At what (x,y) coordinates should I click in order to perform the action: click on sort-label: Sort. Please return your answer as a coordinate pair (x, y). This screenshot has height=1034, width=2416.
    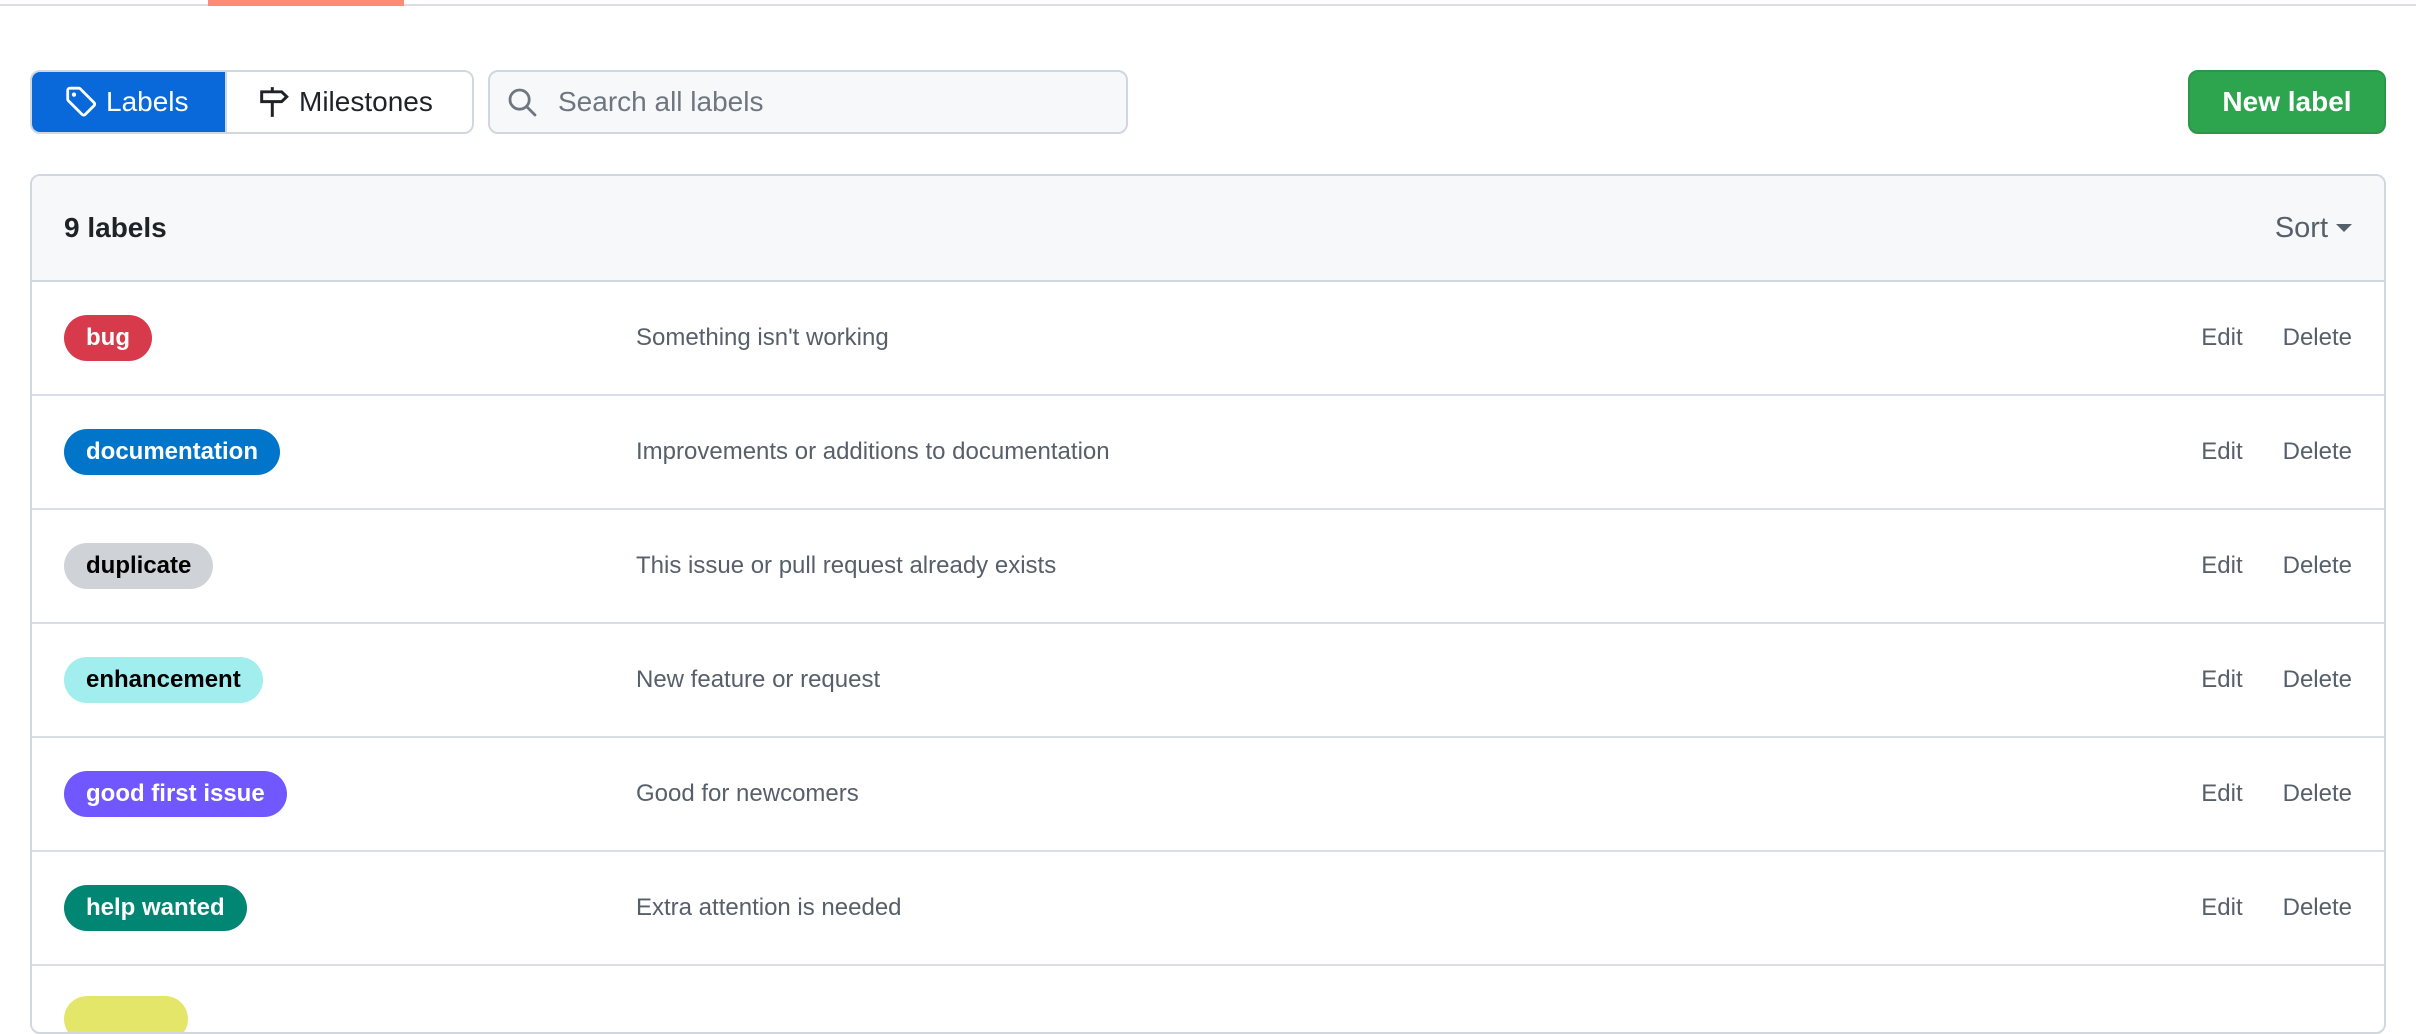
    Looking at the image, I should click on (2301, 227).